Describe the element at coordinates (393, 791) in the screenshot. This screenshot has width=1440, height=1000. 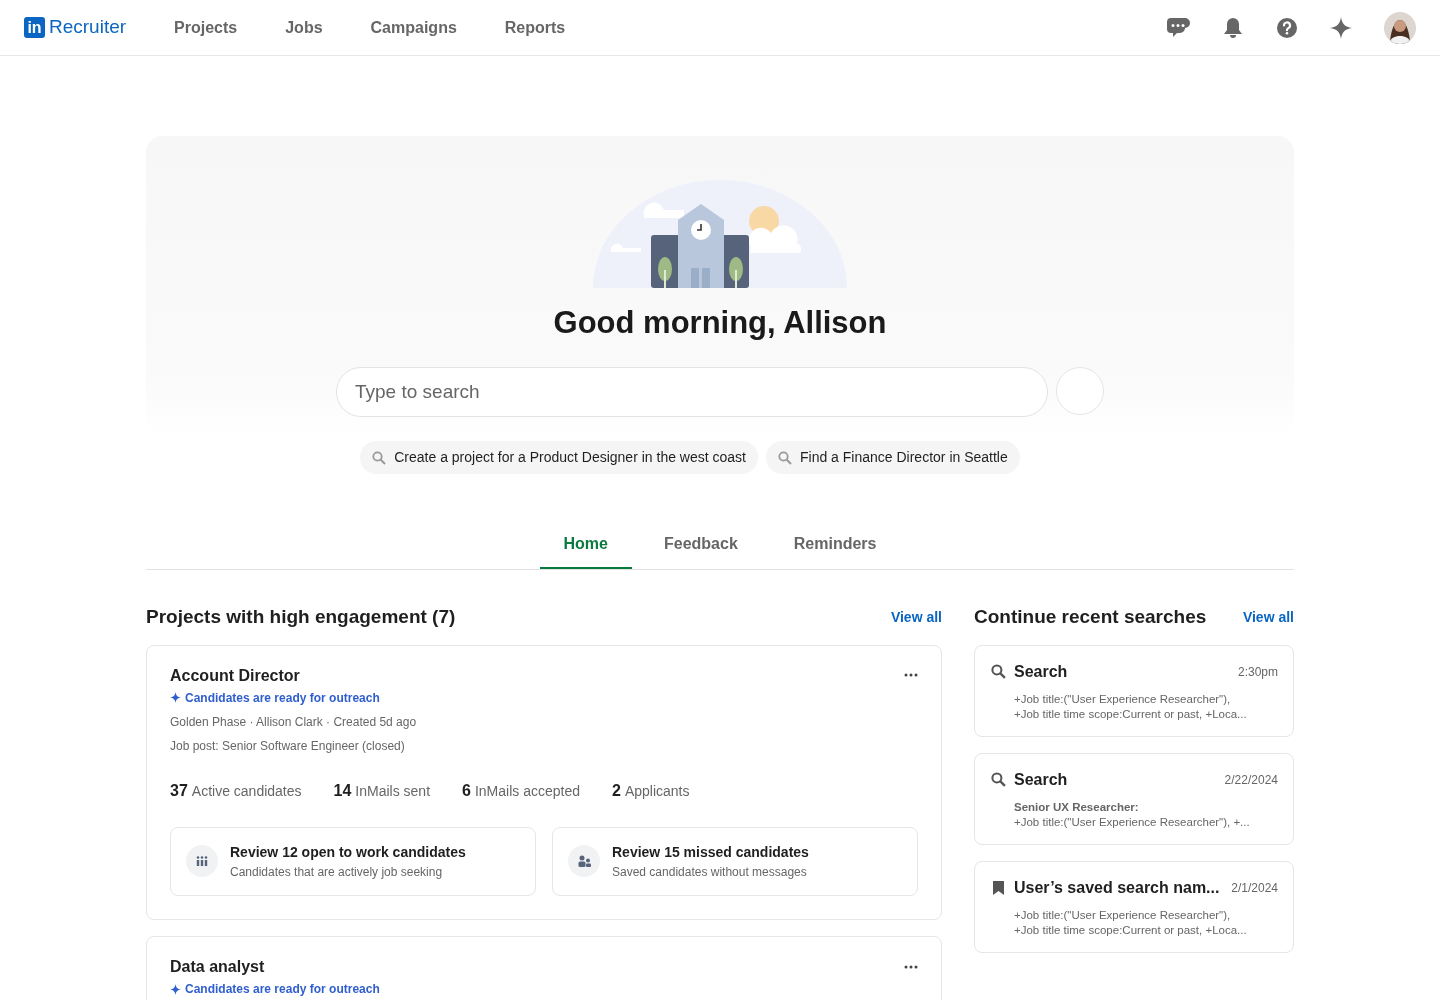
I see `stat-label: InMails sent` at that location.